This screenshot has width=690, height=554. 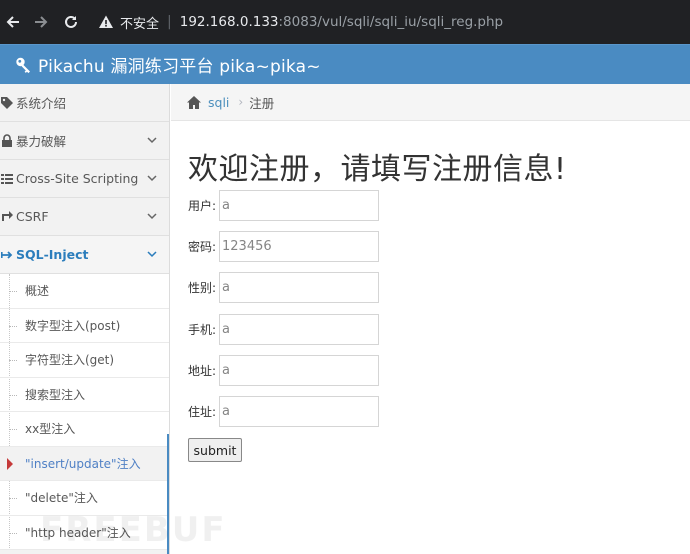 I want to click on submenu-item-label: "insert/update"注入, so click(x=83, y=463).